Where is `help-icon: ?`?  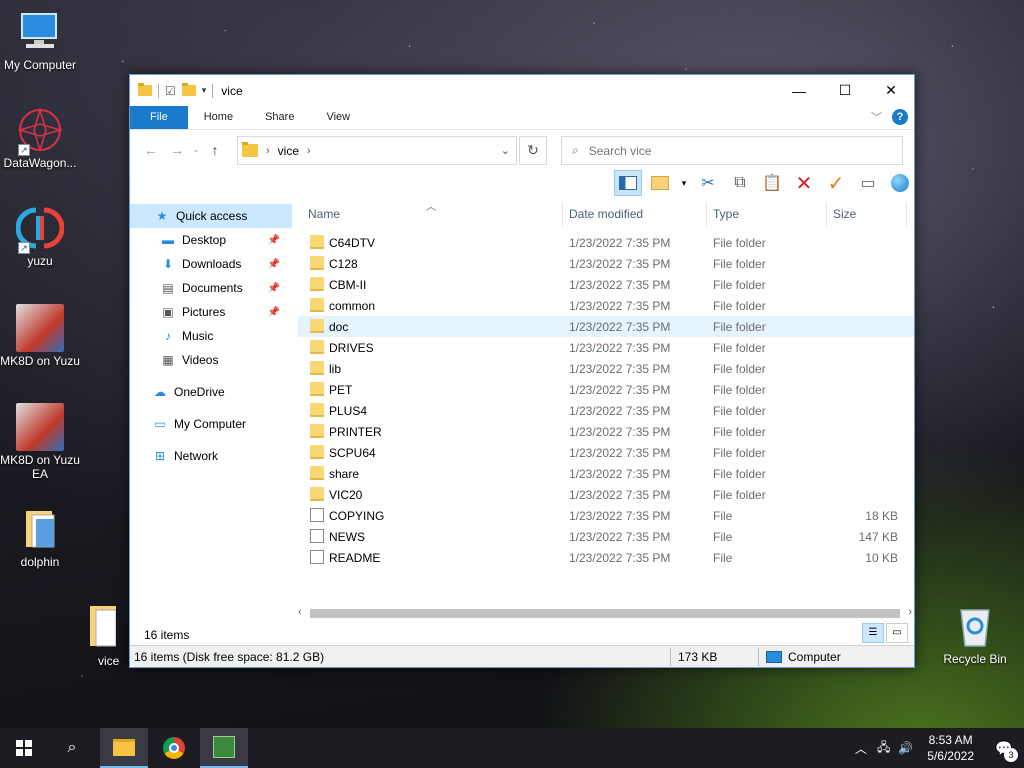 help-icon: ? is located at coordinates (900, 117).